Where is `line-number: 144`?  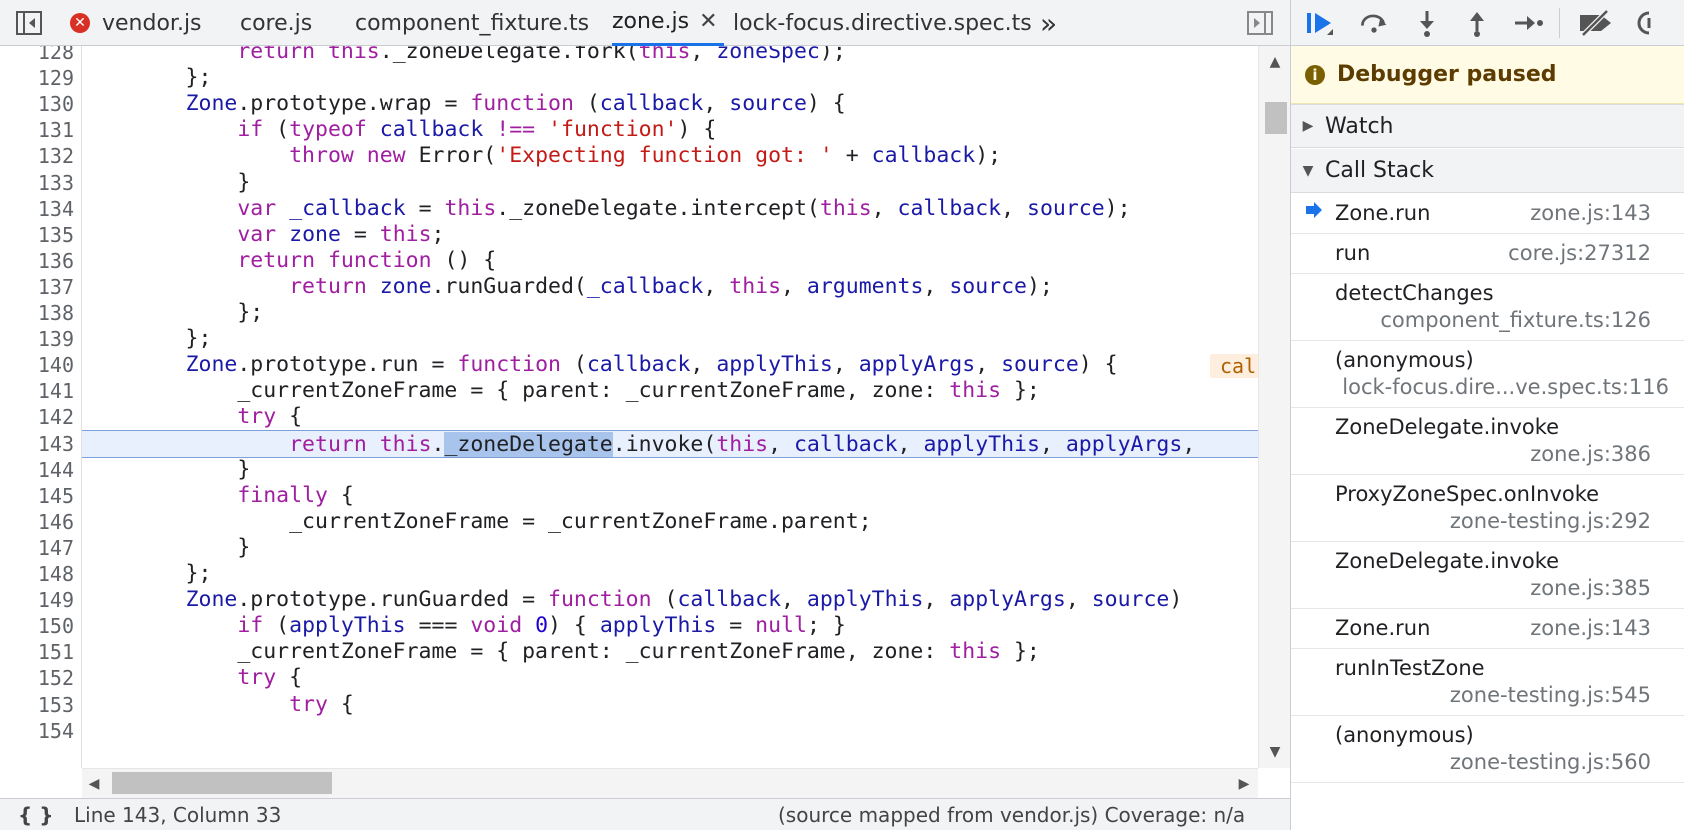 line-number: 144 is located at coordinates (37, 470).